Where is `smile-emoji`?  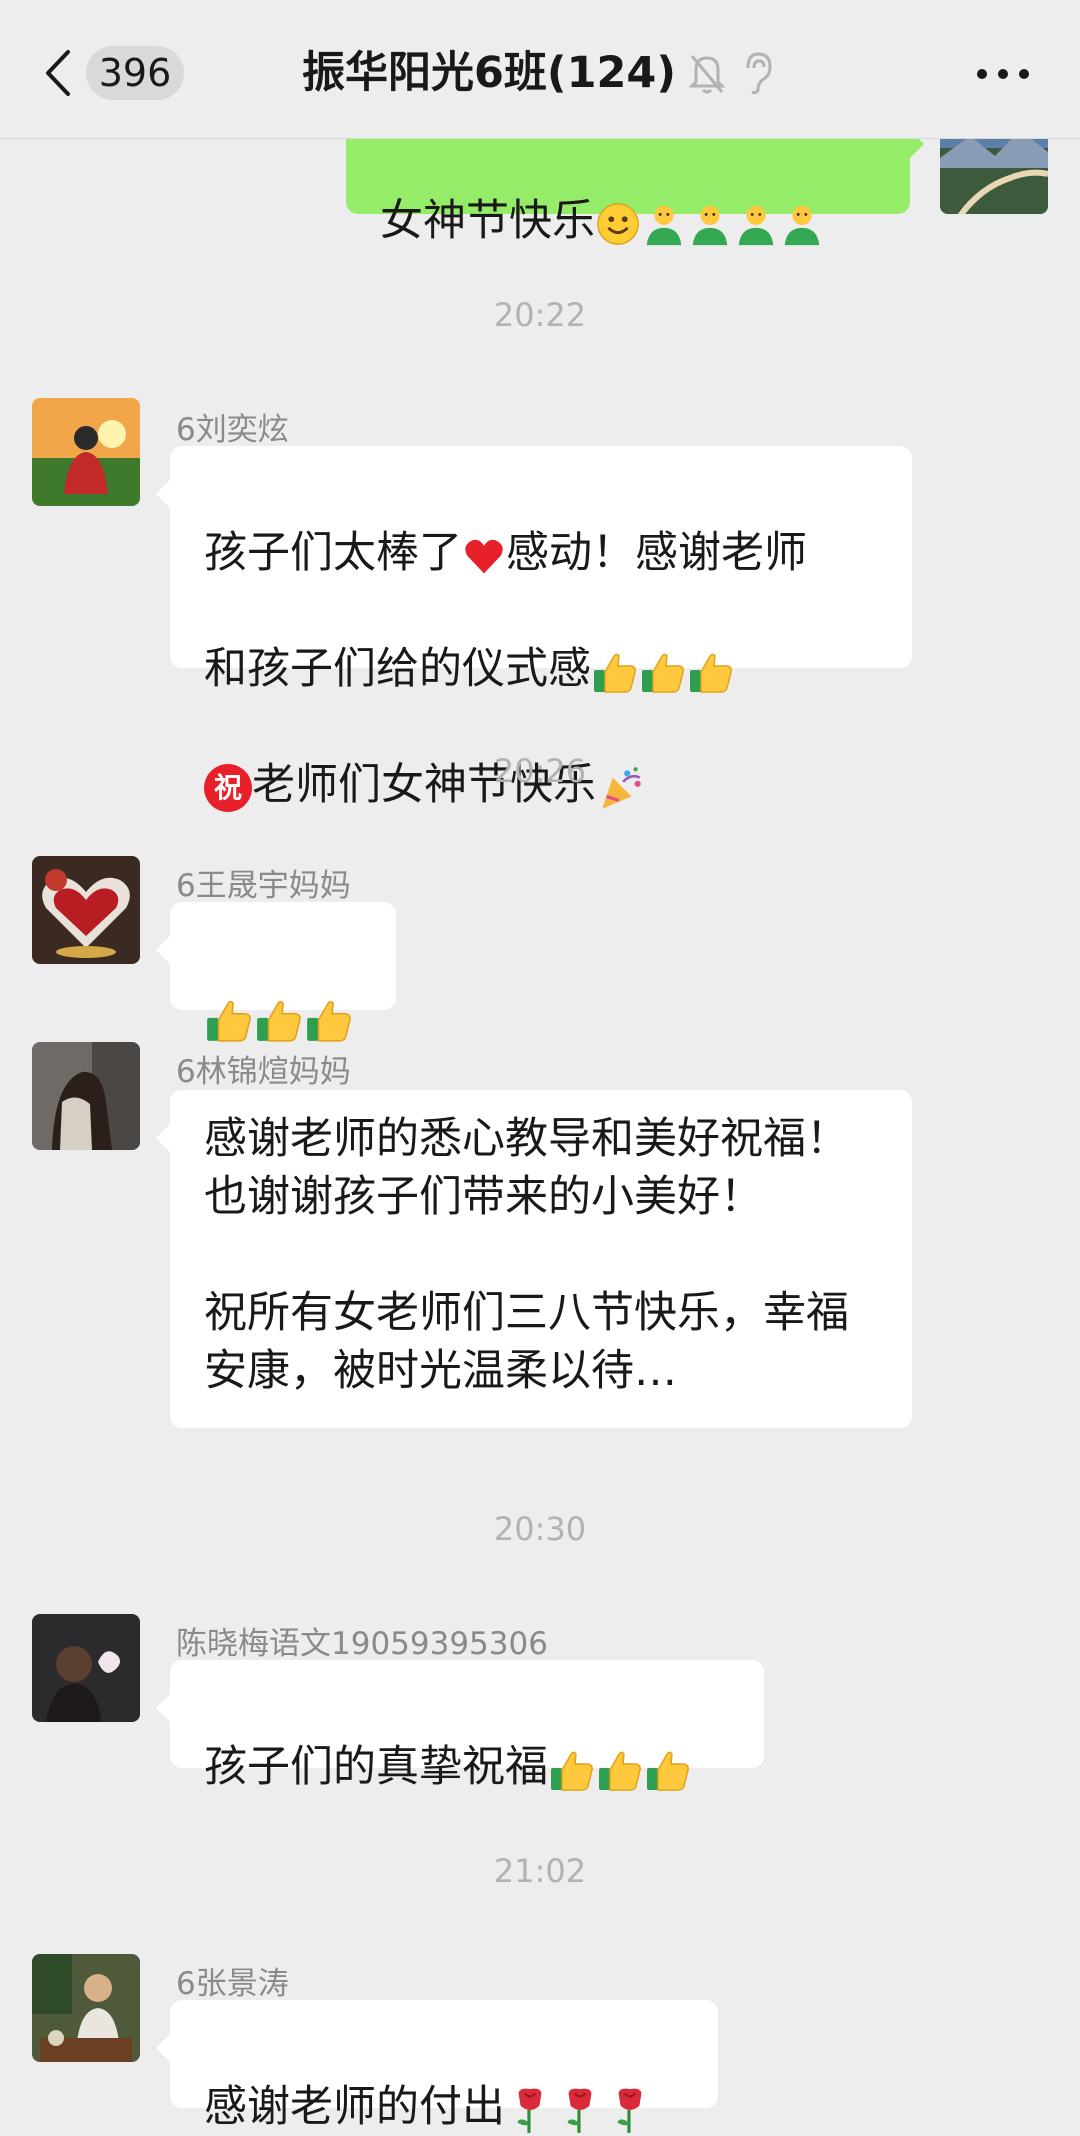 smile-emoji is located at coordinates (618, 224).